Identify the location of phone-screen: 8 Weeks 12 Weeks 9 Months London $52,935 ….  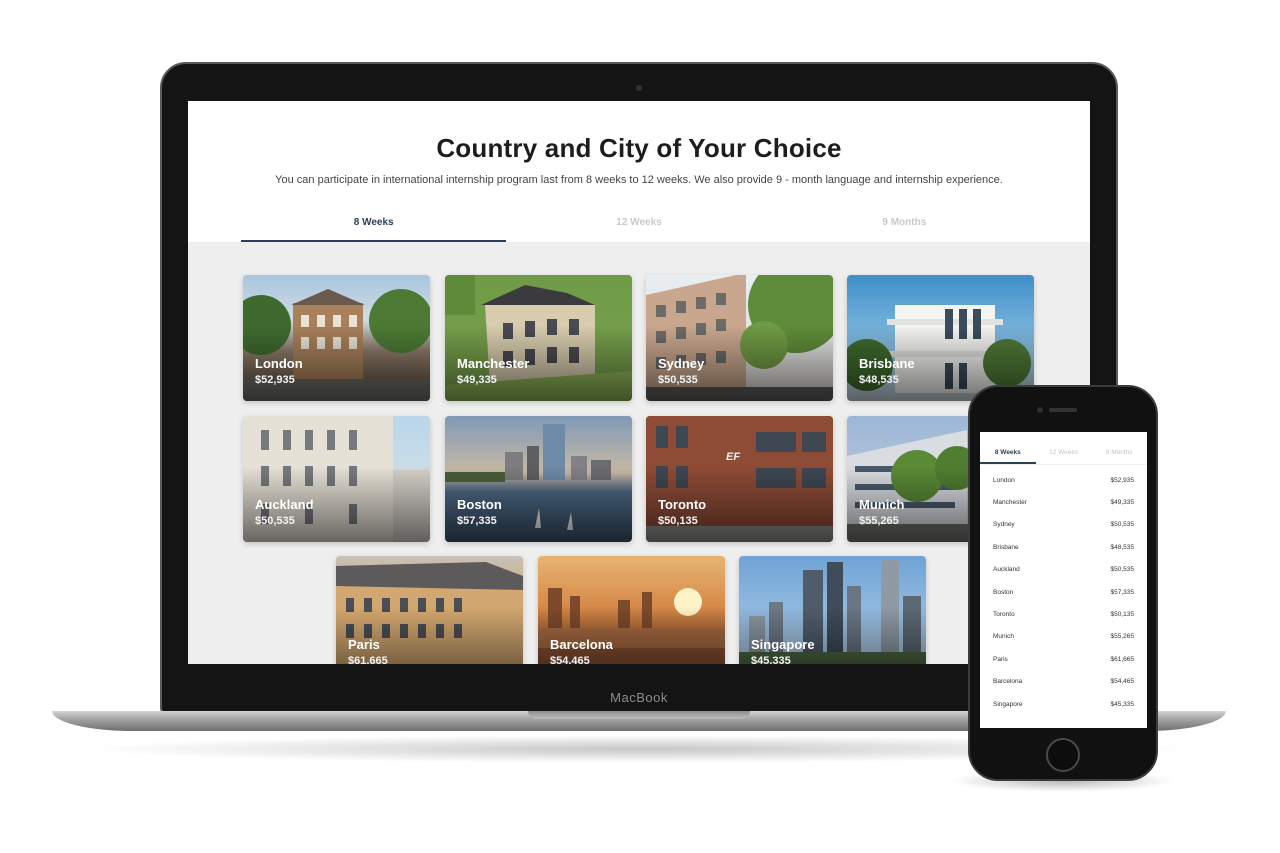
(1063, 580).